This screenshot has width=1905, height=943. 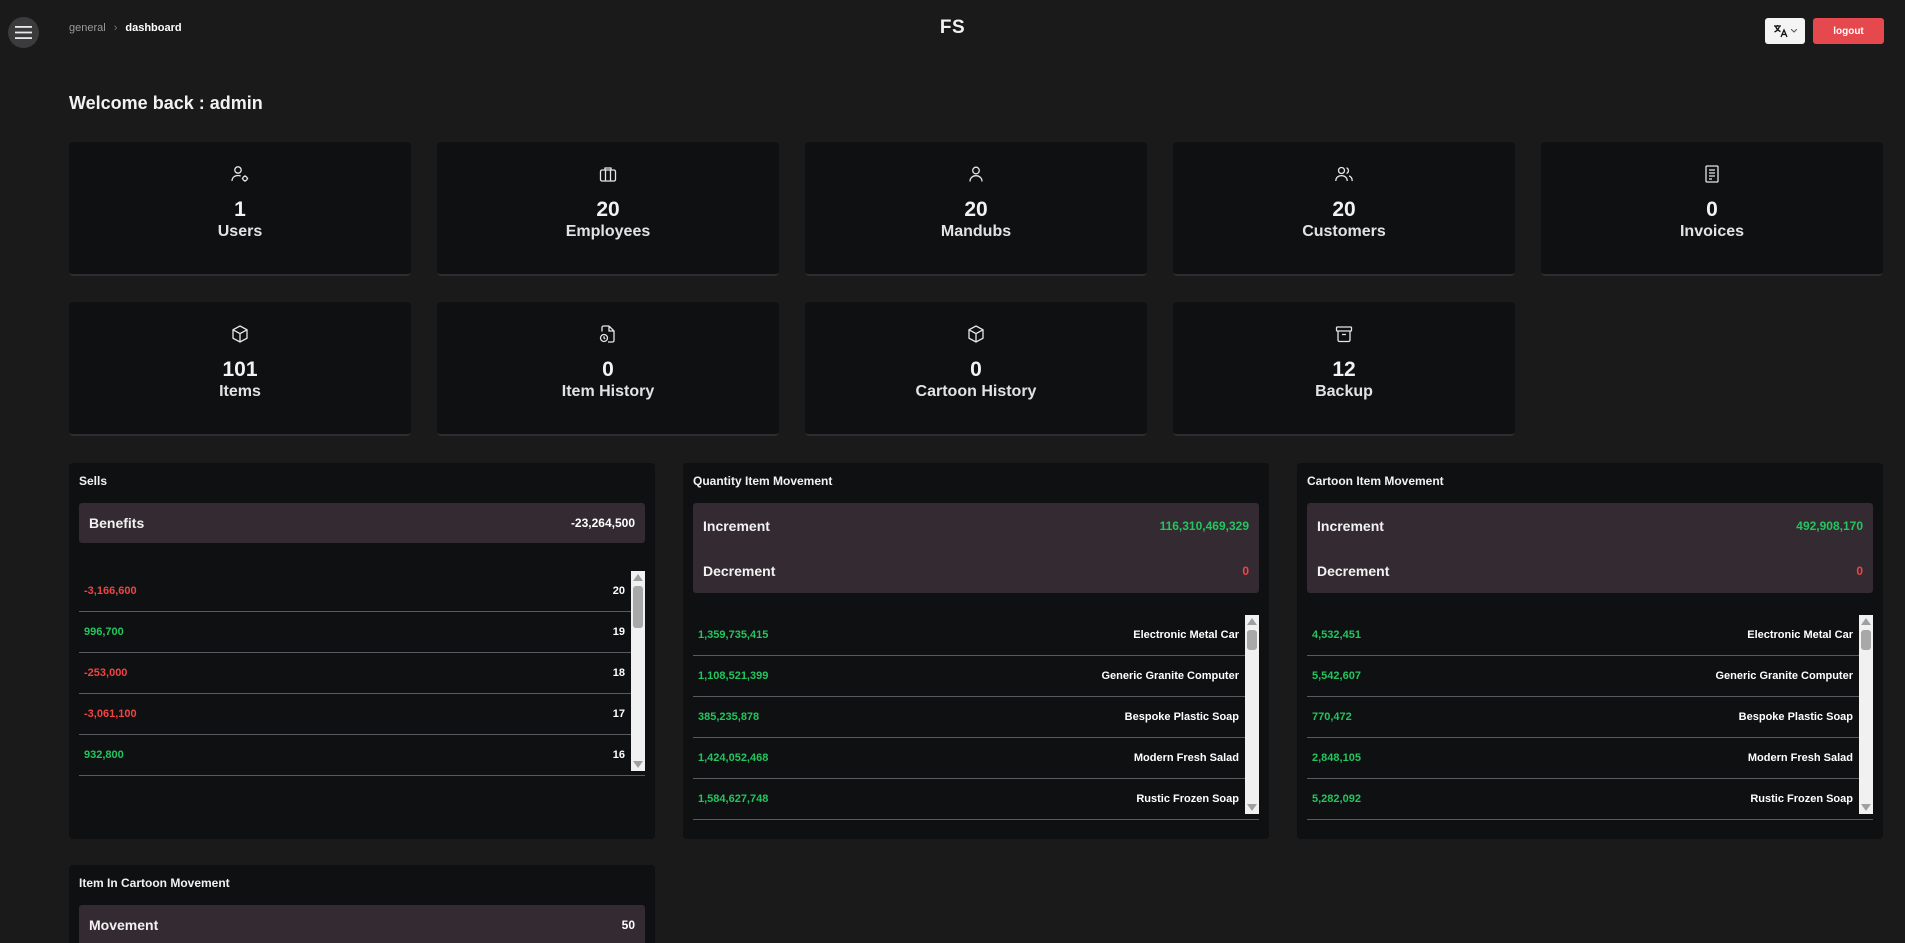 I want to click on row-label: 19, so click(x=618, y=632).